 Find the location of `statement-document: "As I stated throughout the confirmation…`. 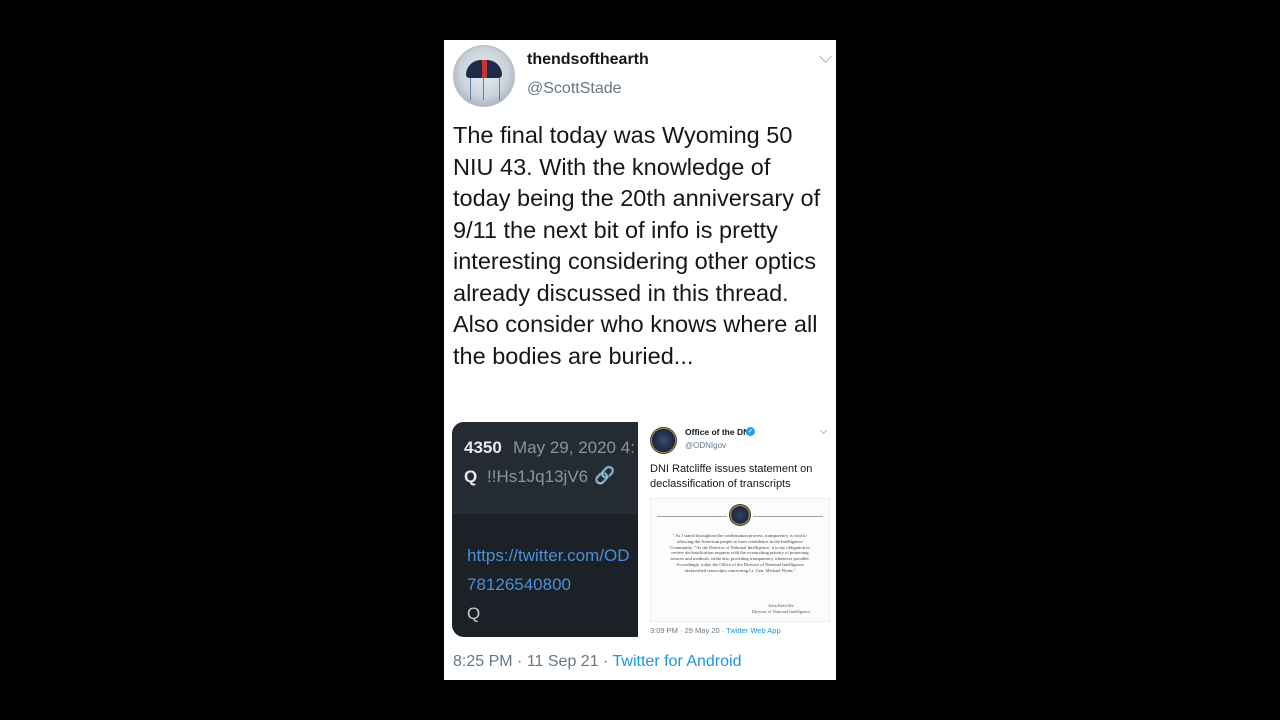

statement-document: "As I stated throughout the confirmation… is located at coordinates (740, 560).